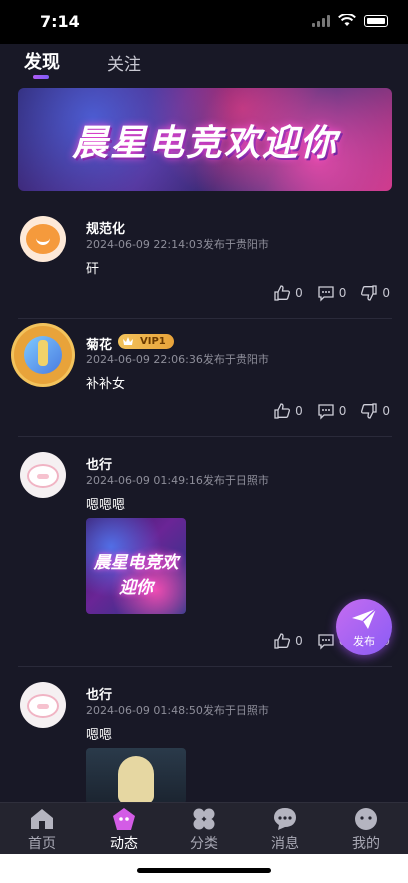 The width and height of the screenshot is (408, 883). What do you see at coordinates (146, 341) in the screenshot?
I see `vip-badge: VIP1` at bounding box center [146, 341].